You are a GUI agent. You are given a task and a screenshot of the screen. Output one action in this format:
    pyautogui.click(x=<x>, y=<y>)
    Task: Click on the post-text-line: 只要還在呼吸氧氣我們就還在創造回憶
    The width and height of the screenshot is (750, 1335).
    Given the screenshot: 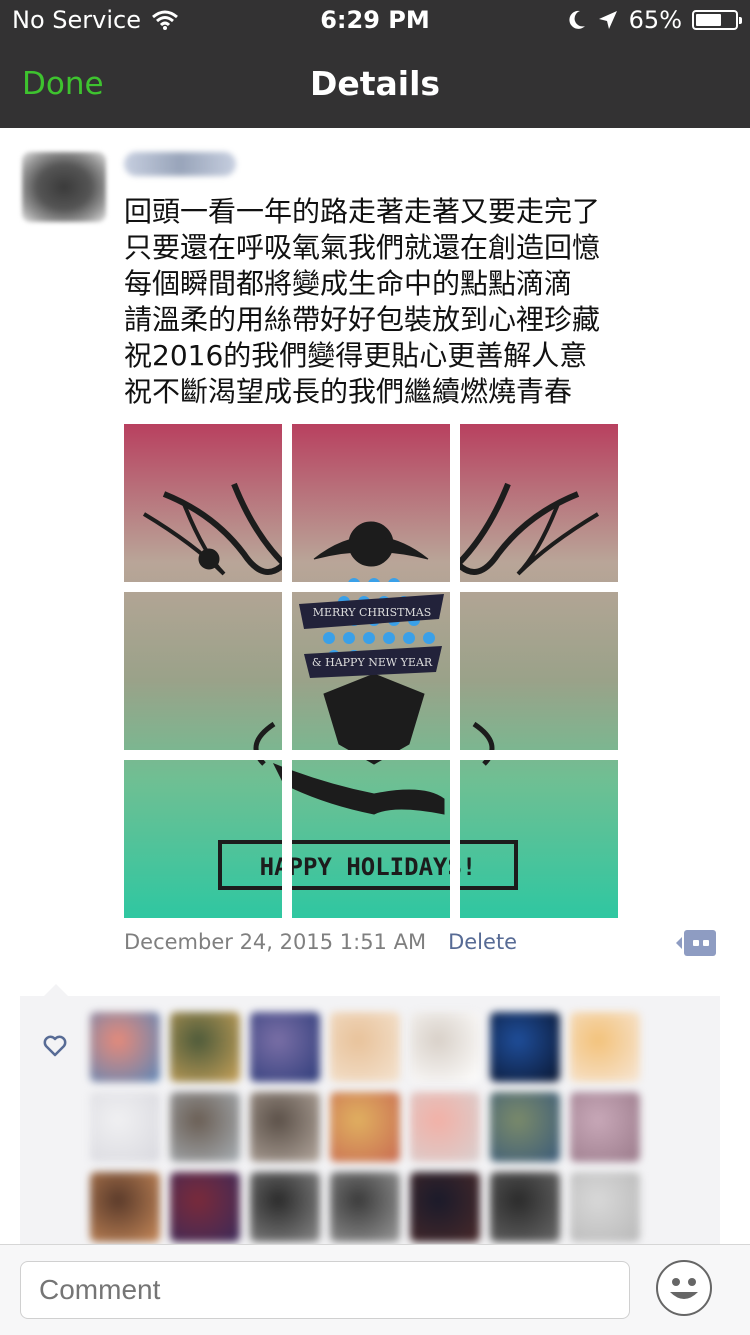 What is the action you would take?
    pyautogui.click(x=362, y=247)
    